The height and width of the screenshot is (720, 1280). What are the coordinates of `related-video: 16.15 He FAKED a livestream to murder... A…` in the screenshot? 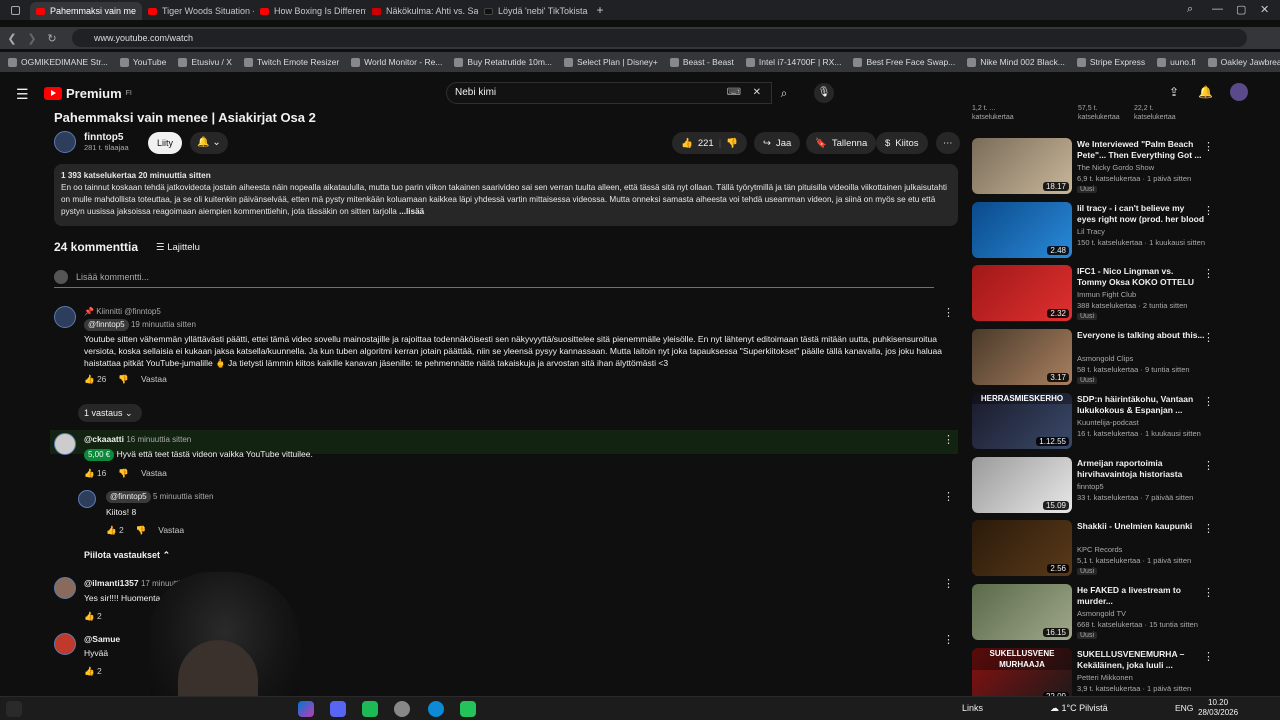 It's located at (1117, 612).